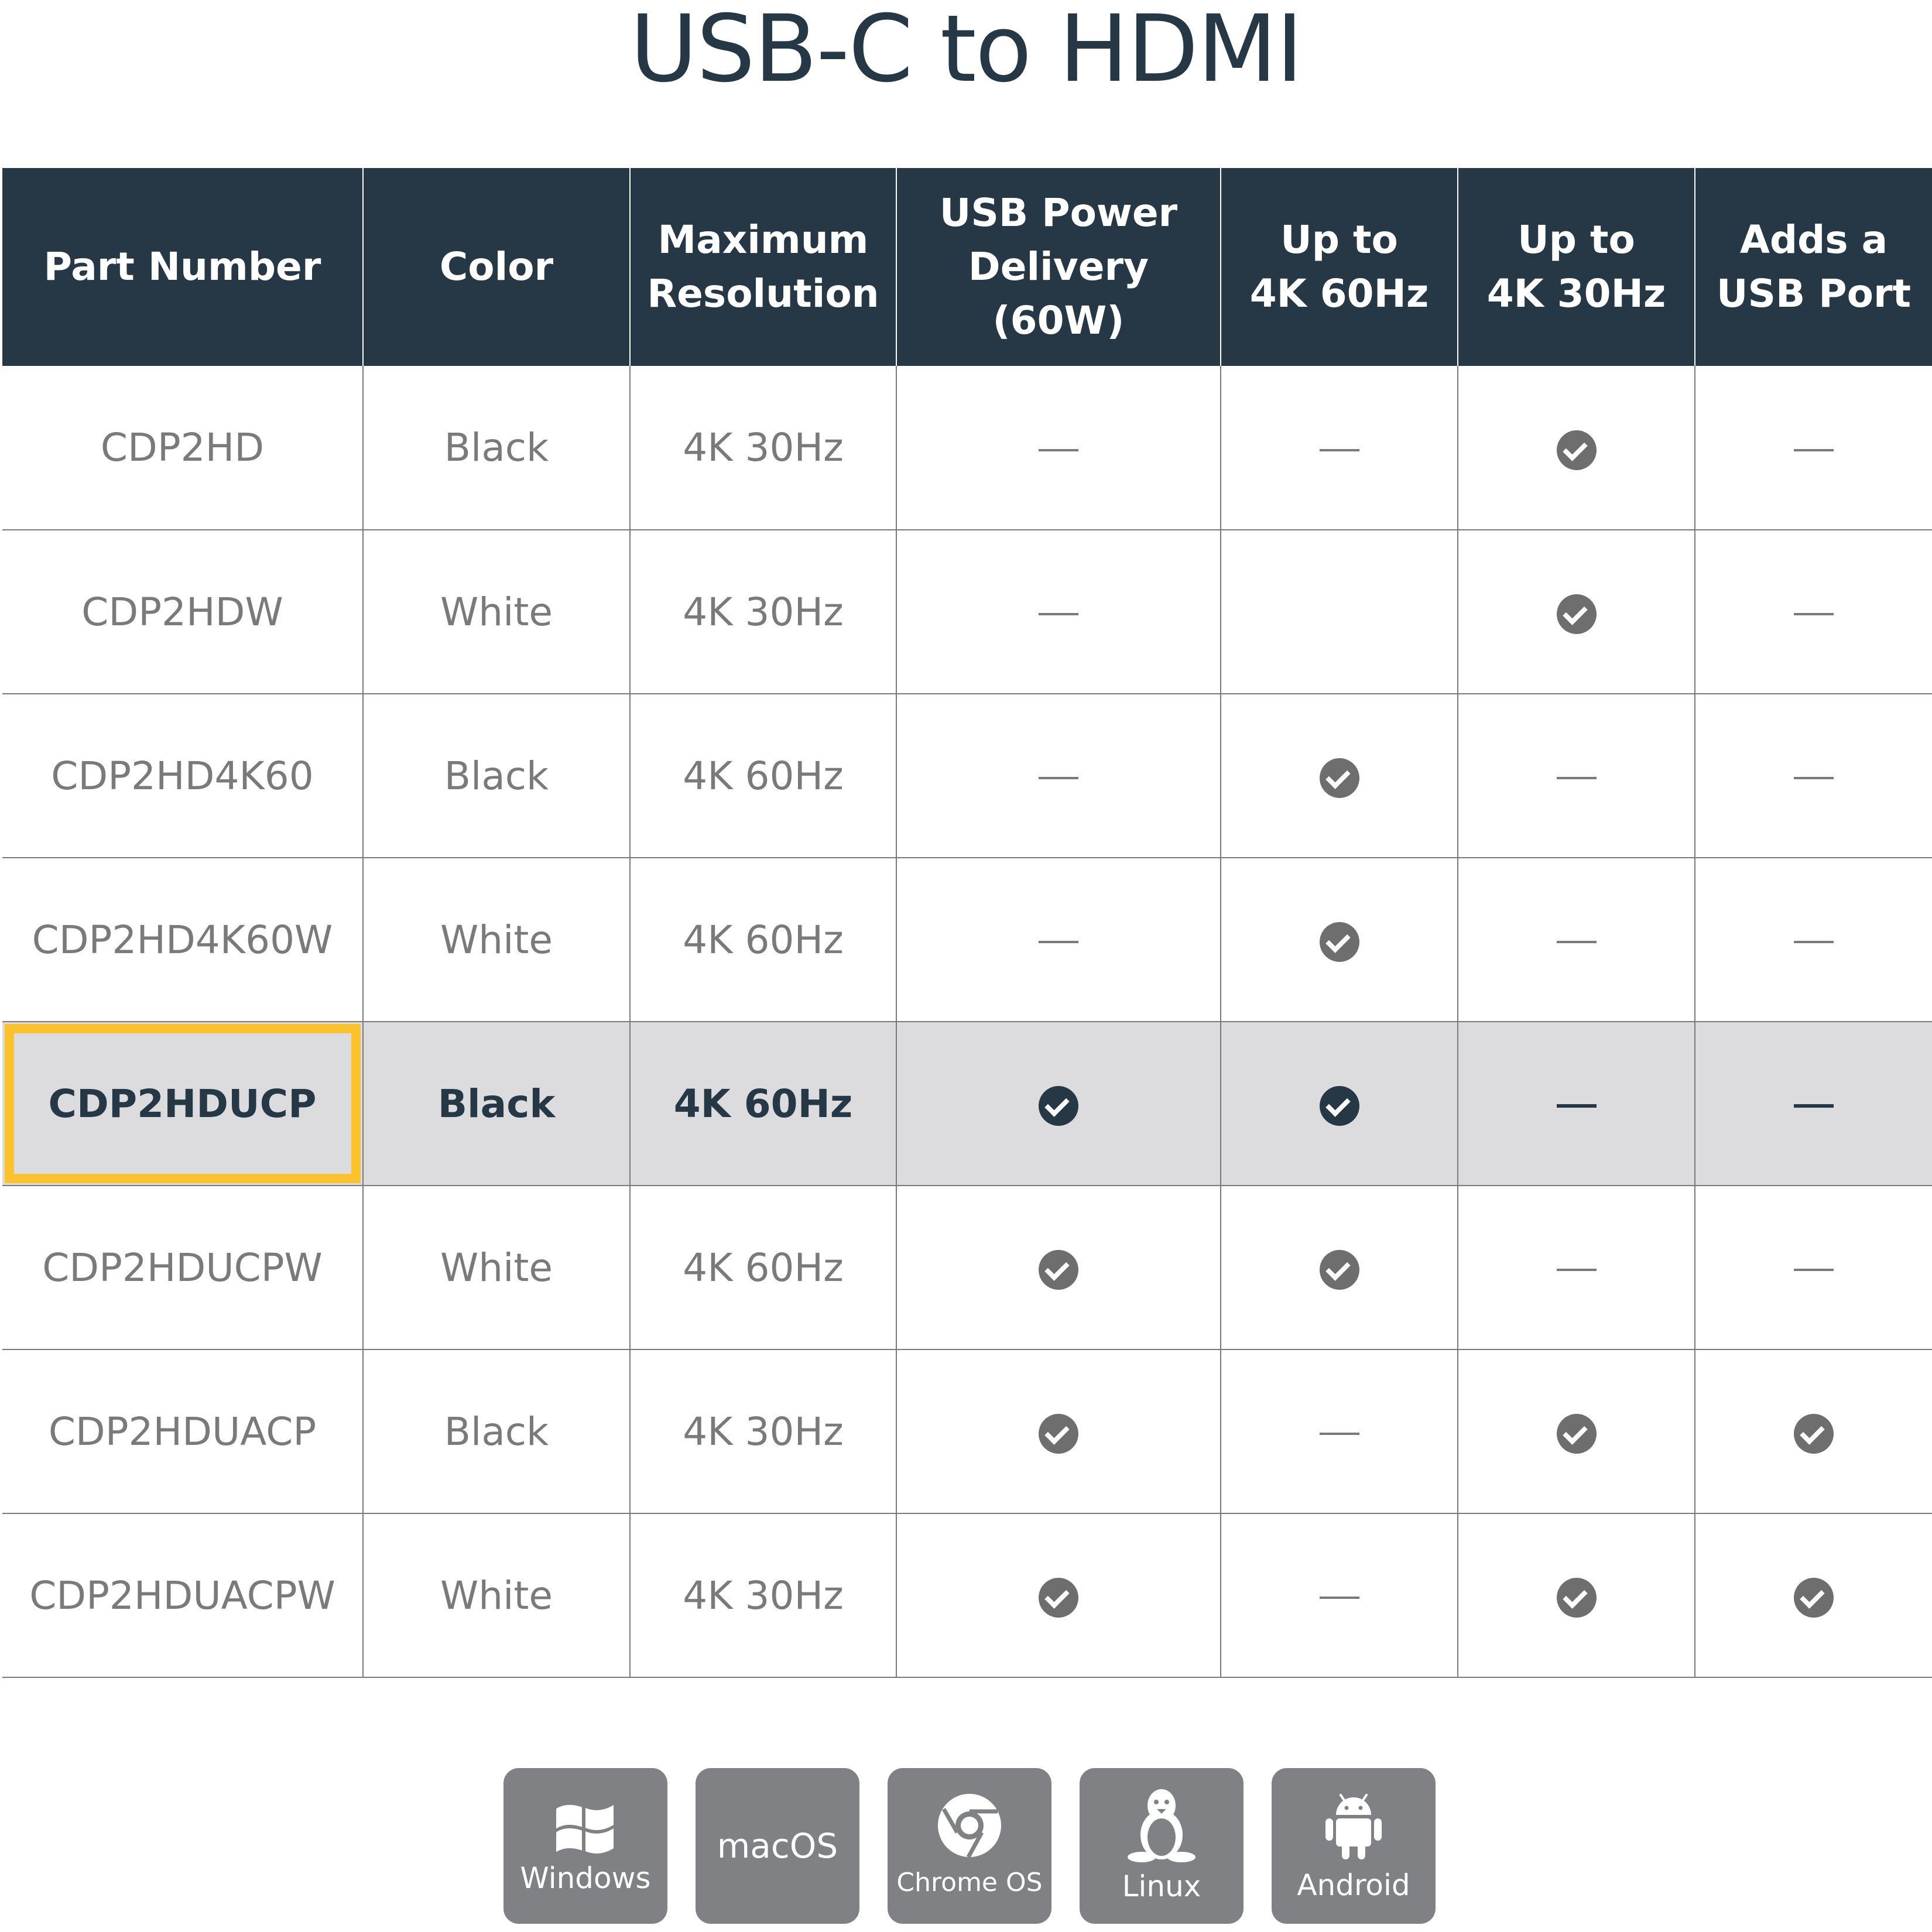  What do you see at coordinates (1339, 267) in the screenshot?
I see `column-header-up-to-4k-60hz: Up to 4K 60Hz` at bounding box center [1339, 267].